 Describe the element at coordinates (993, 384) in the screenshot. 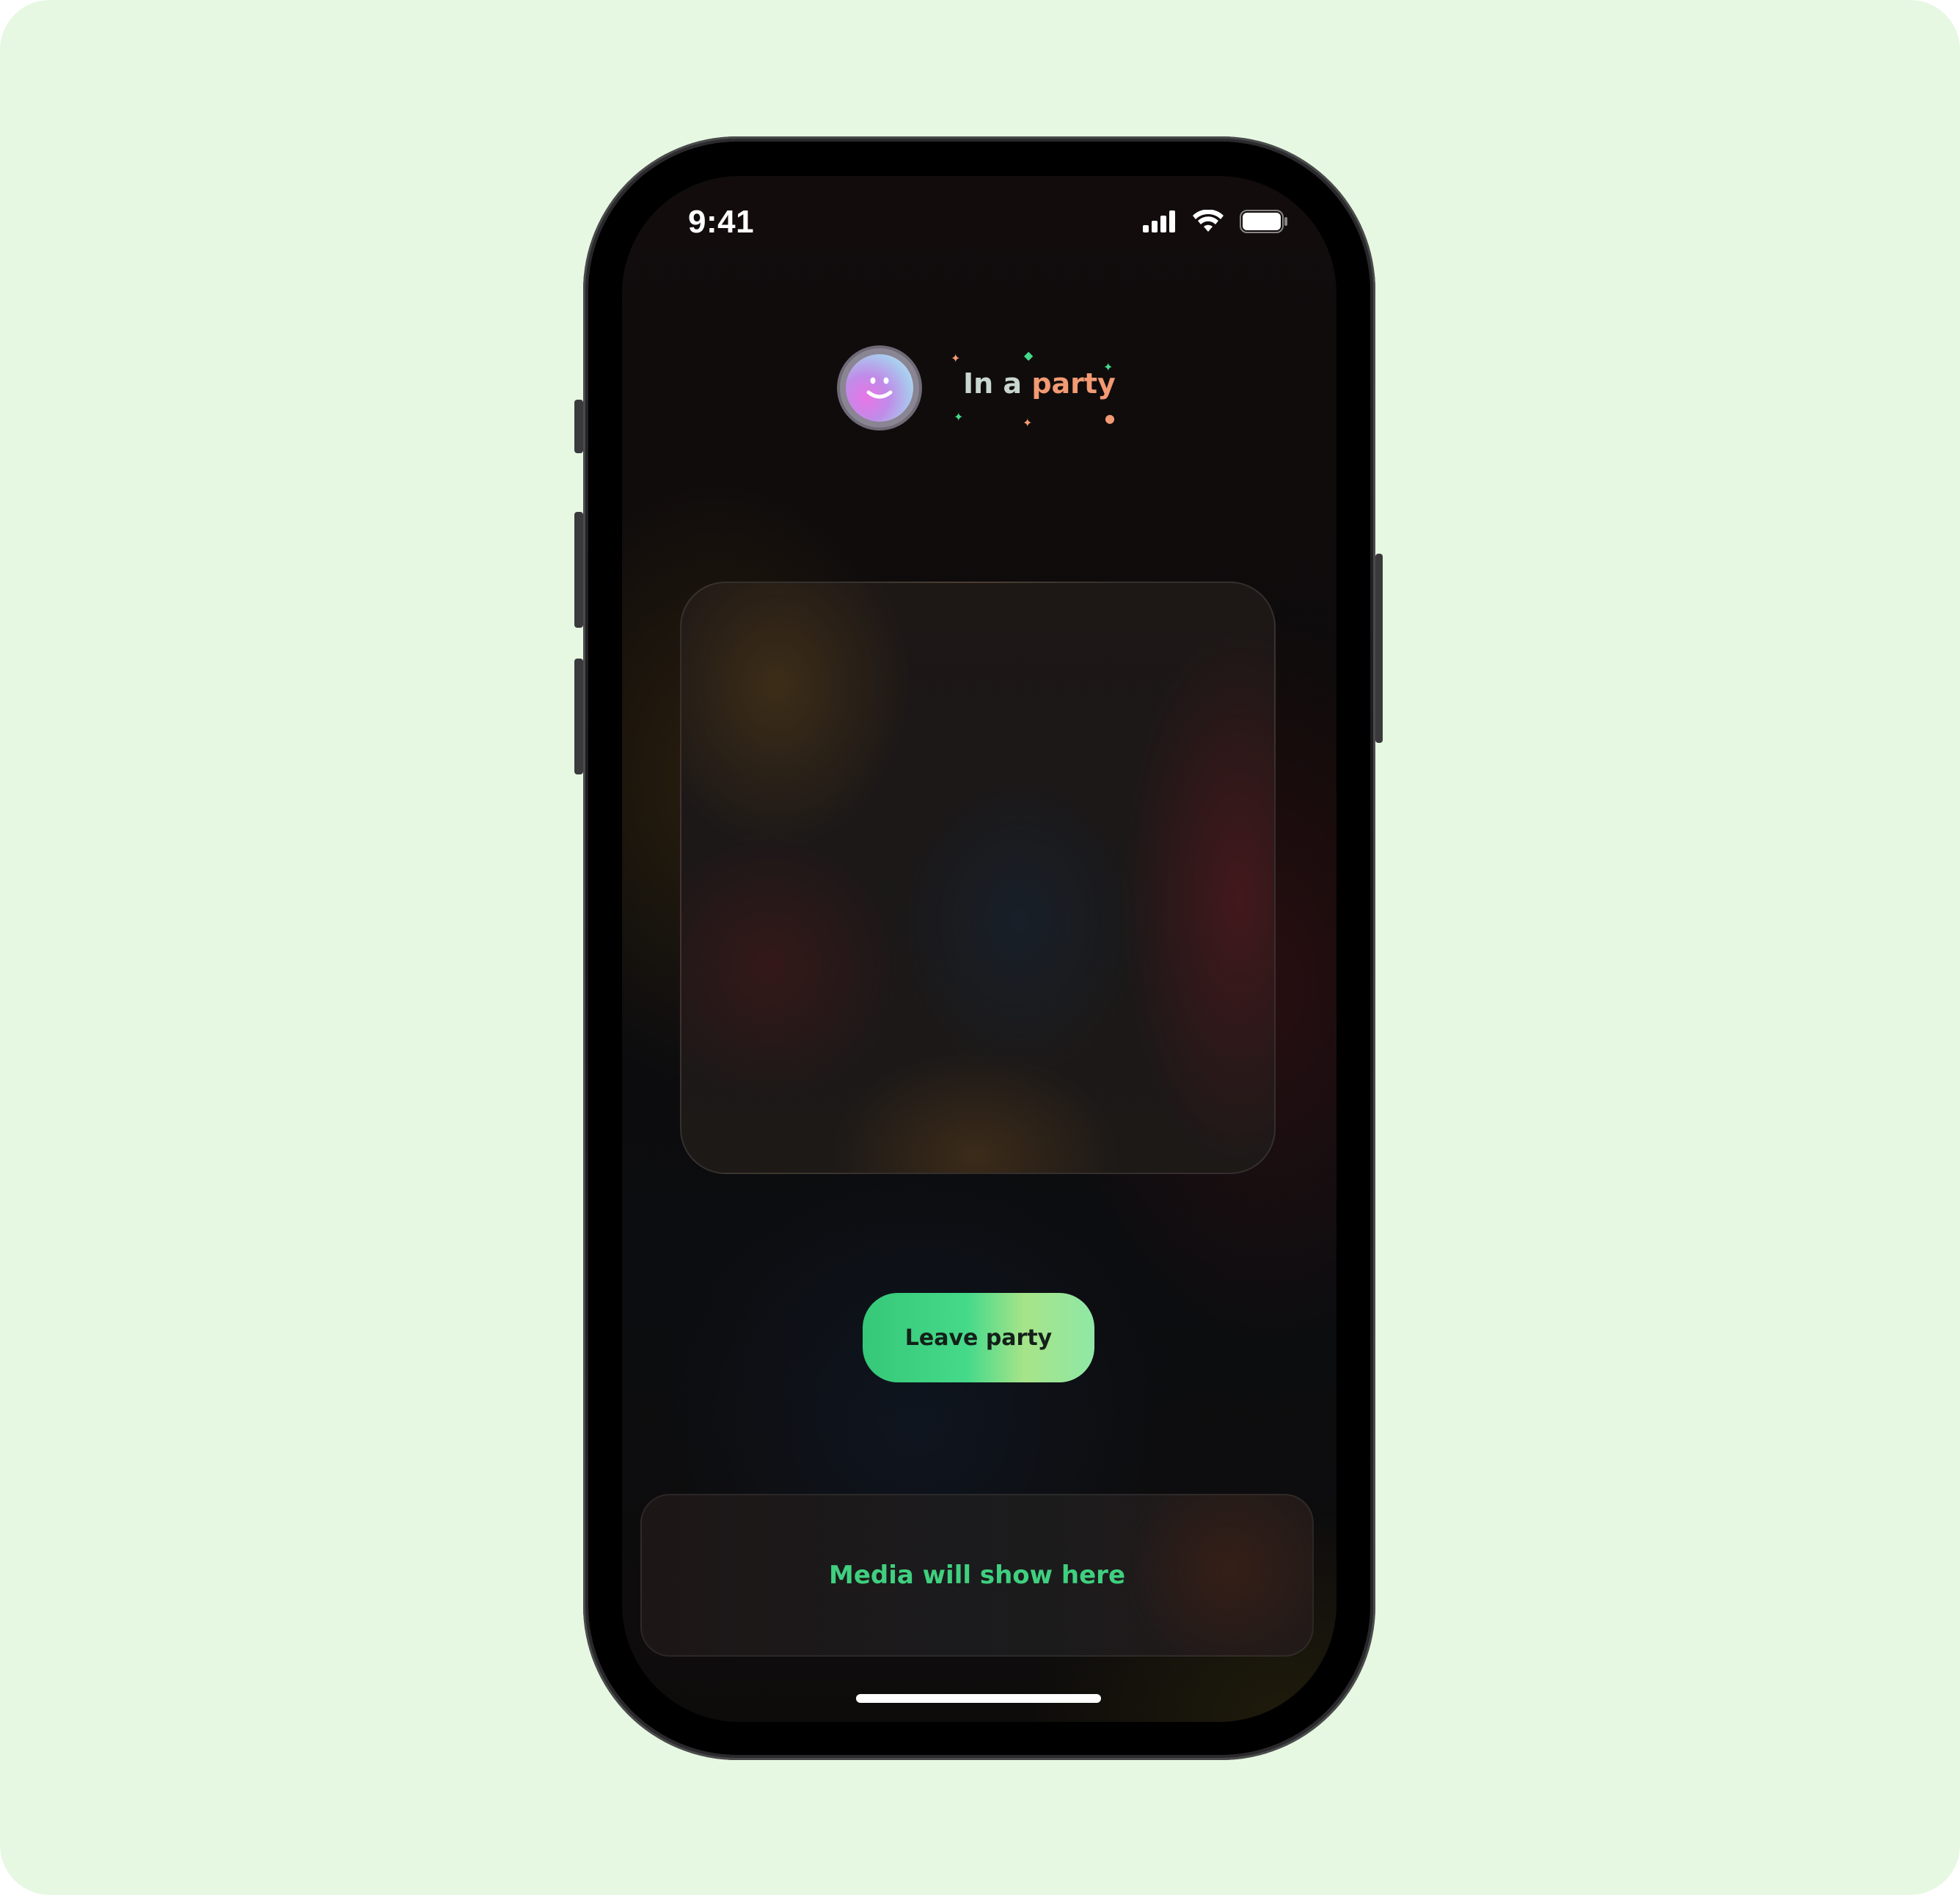

I see `party-status-prefix: In a` at that location.